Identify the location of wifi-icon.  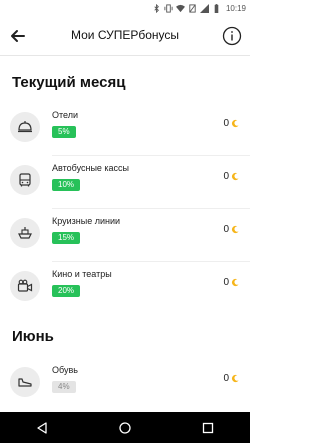
(180, 8).